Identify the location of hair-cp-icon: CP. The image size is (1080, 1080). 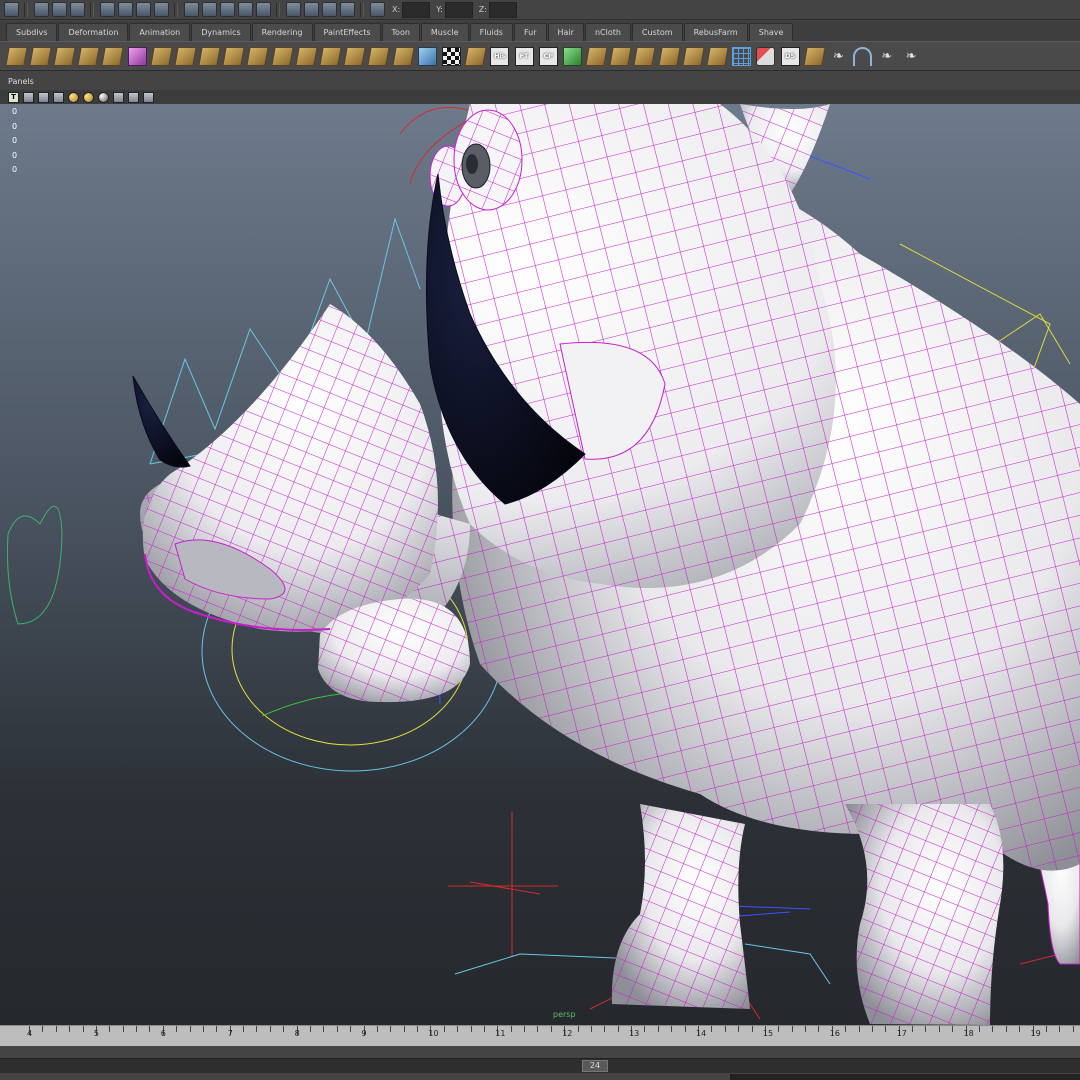
(548, 56).